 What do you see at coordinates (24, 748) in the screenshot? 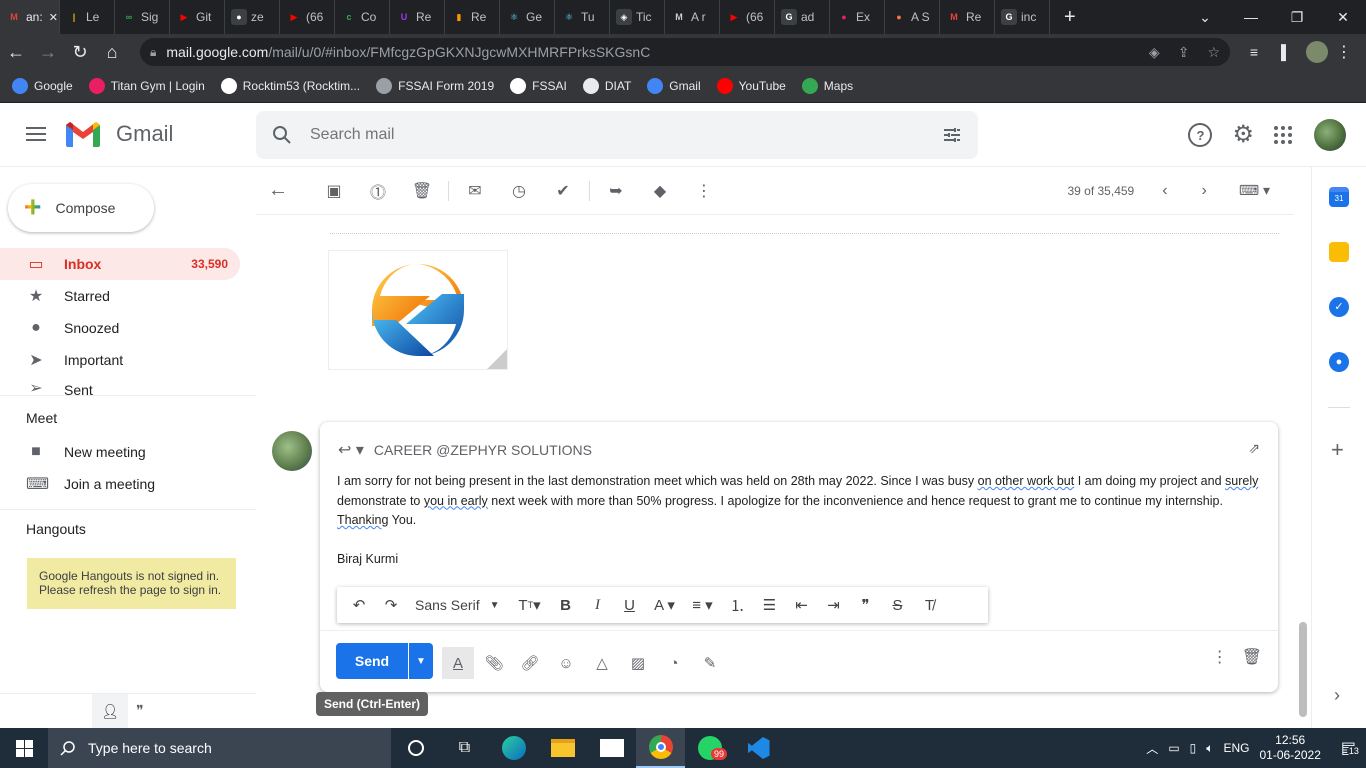
I see `windows-start-icon` at bounding box center [24, 748].